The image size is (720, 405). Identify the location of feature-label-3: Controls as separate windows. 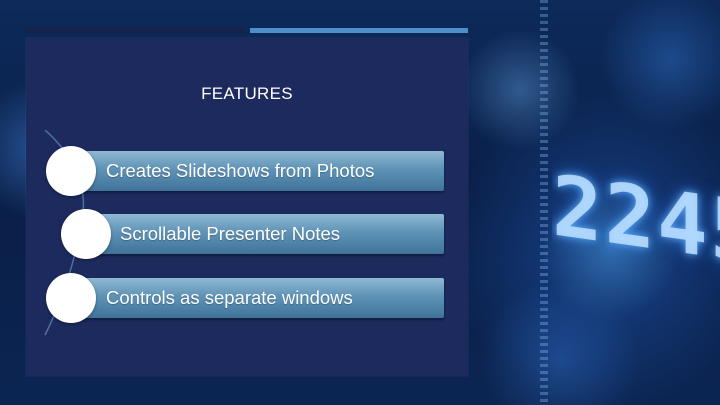
(229, 297).